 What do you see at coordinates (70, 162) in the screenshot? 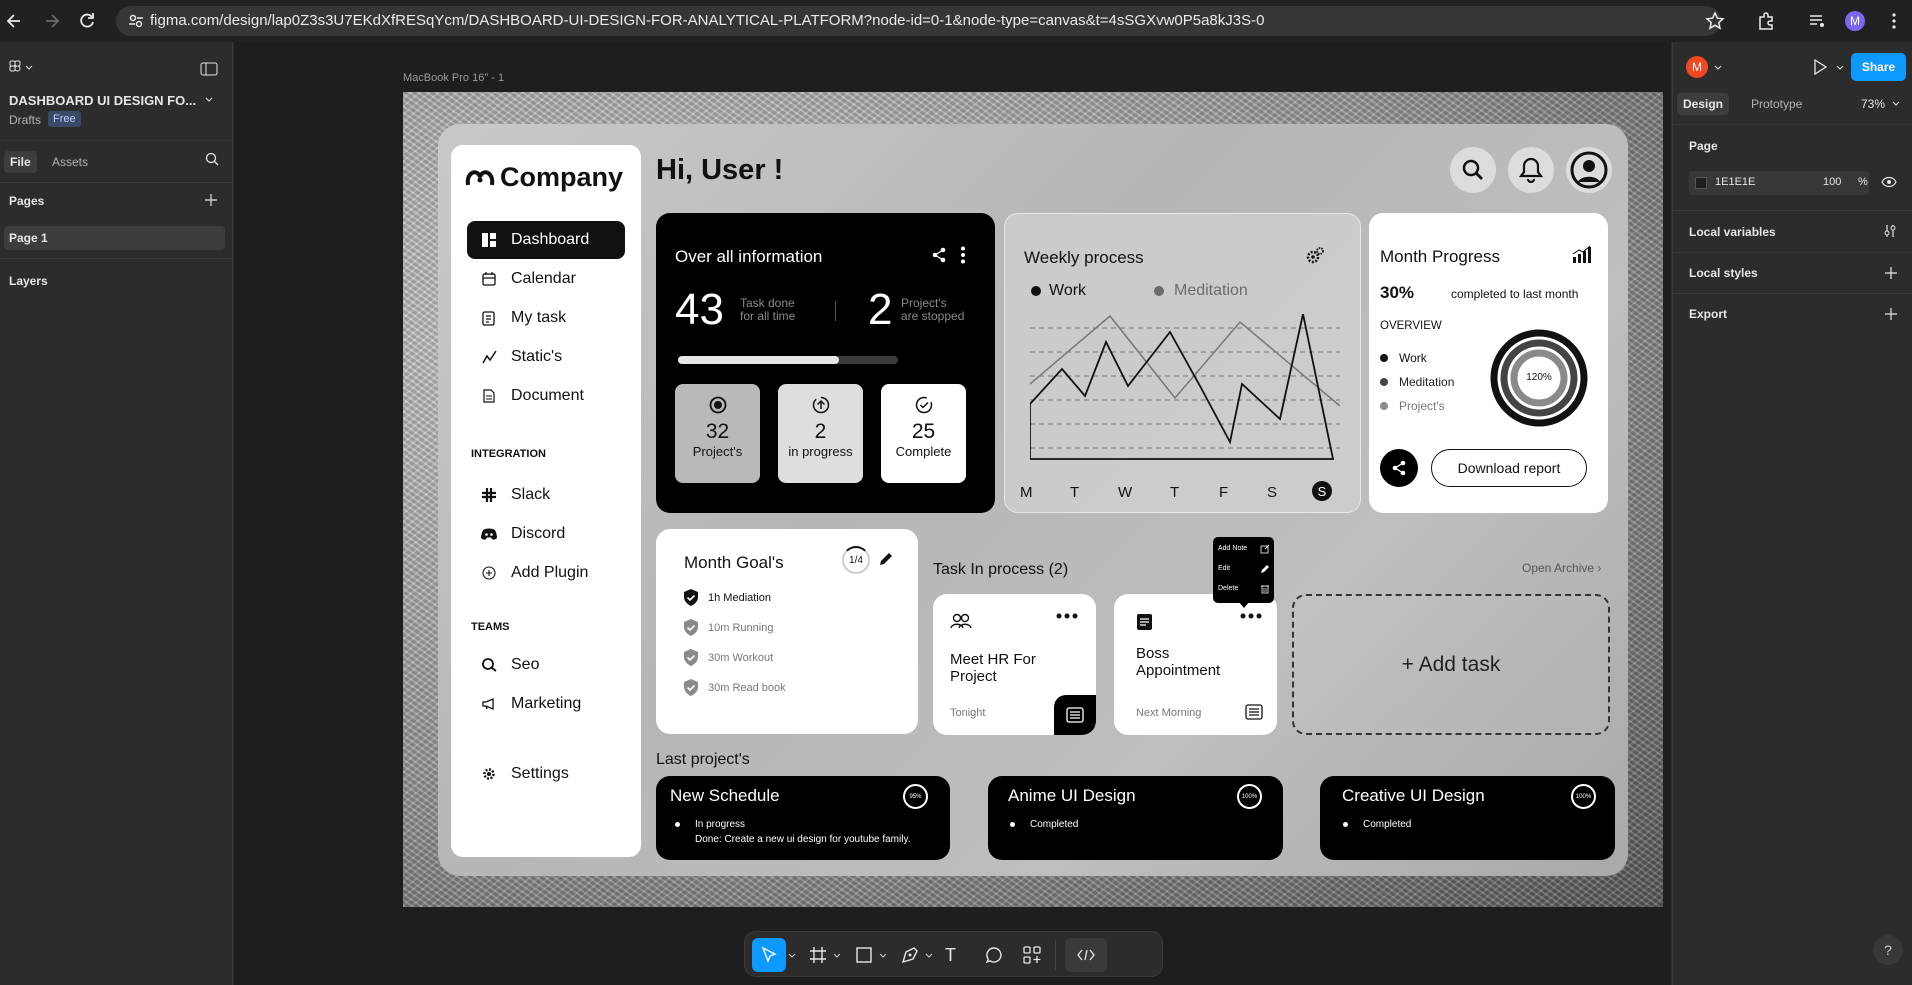
I see `tab-assets: Assets` at bounding box center [70, 162].